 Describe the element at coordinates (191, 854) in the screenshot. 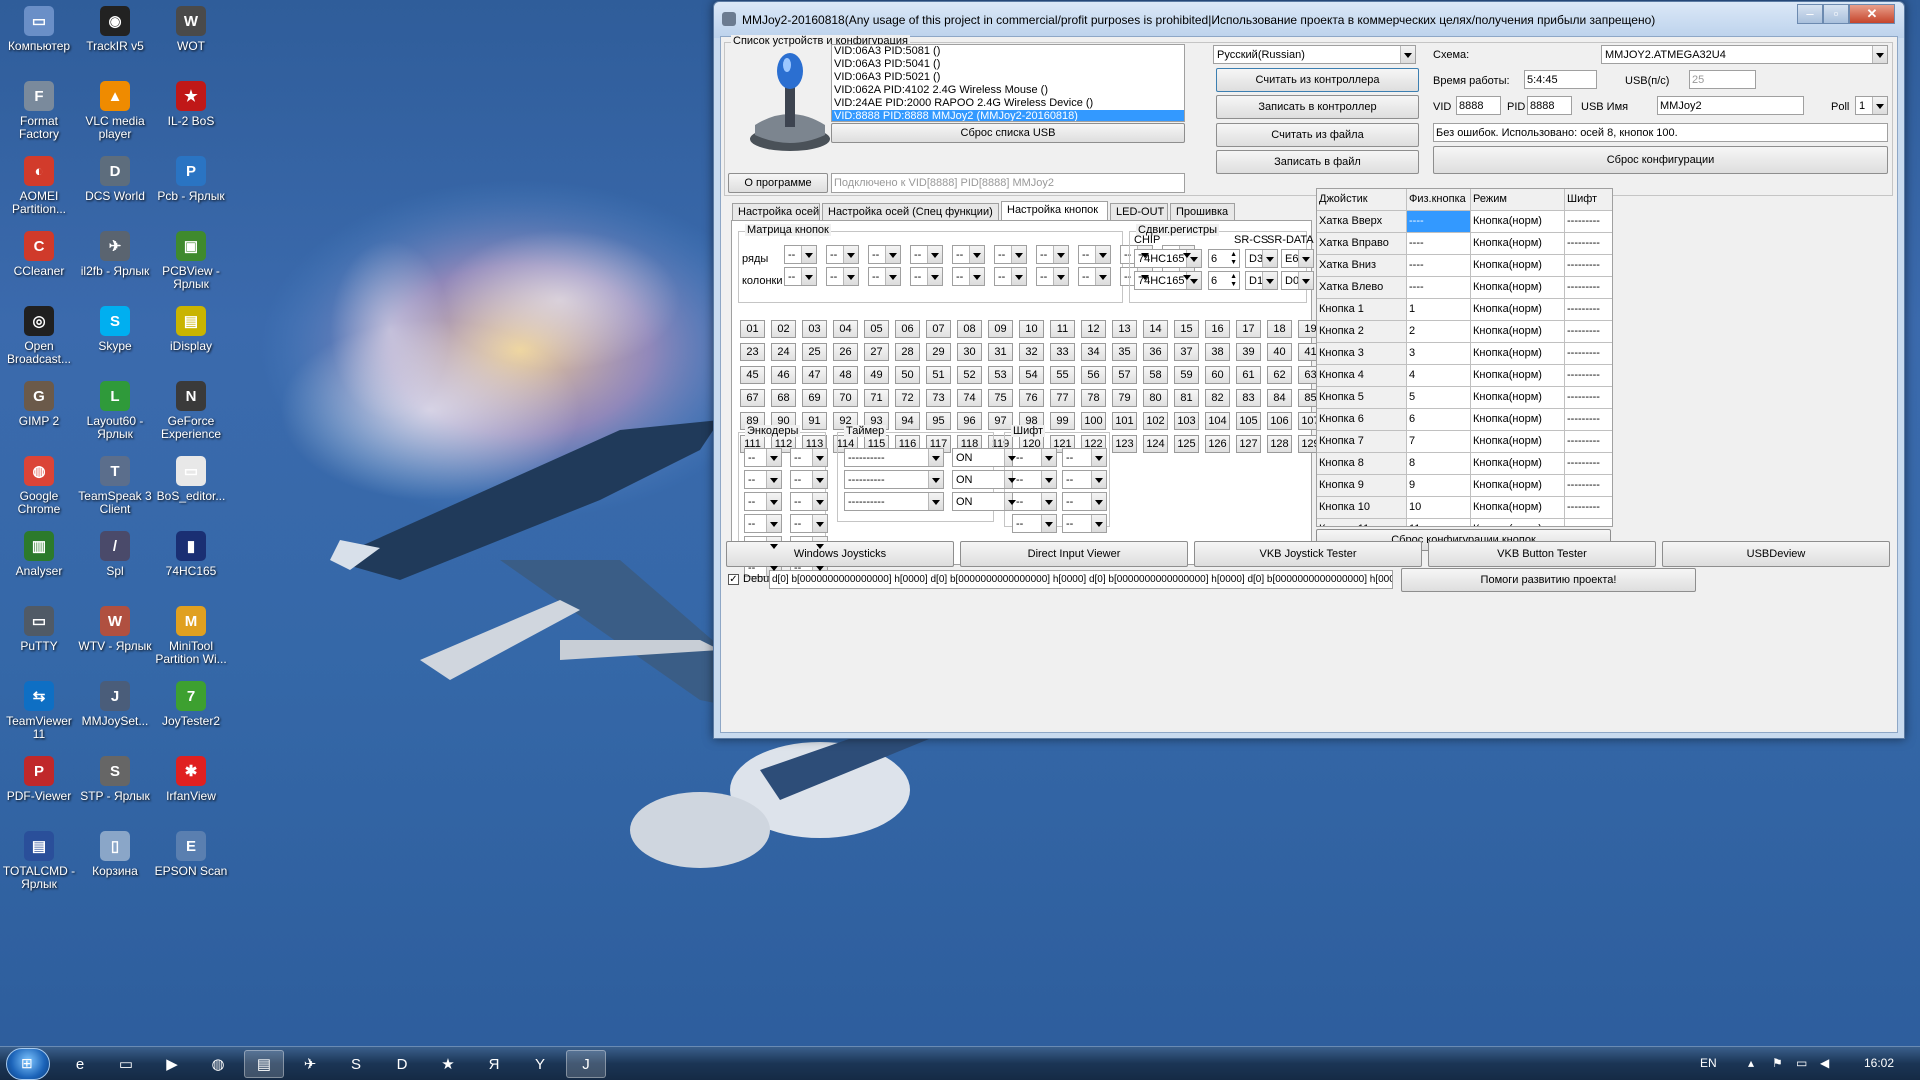

I see `desktop-icon: E EPSON Scan` at that location.